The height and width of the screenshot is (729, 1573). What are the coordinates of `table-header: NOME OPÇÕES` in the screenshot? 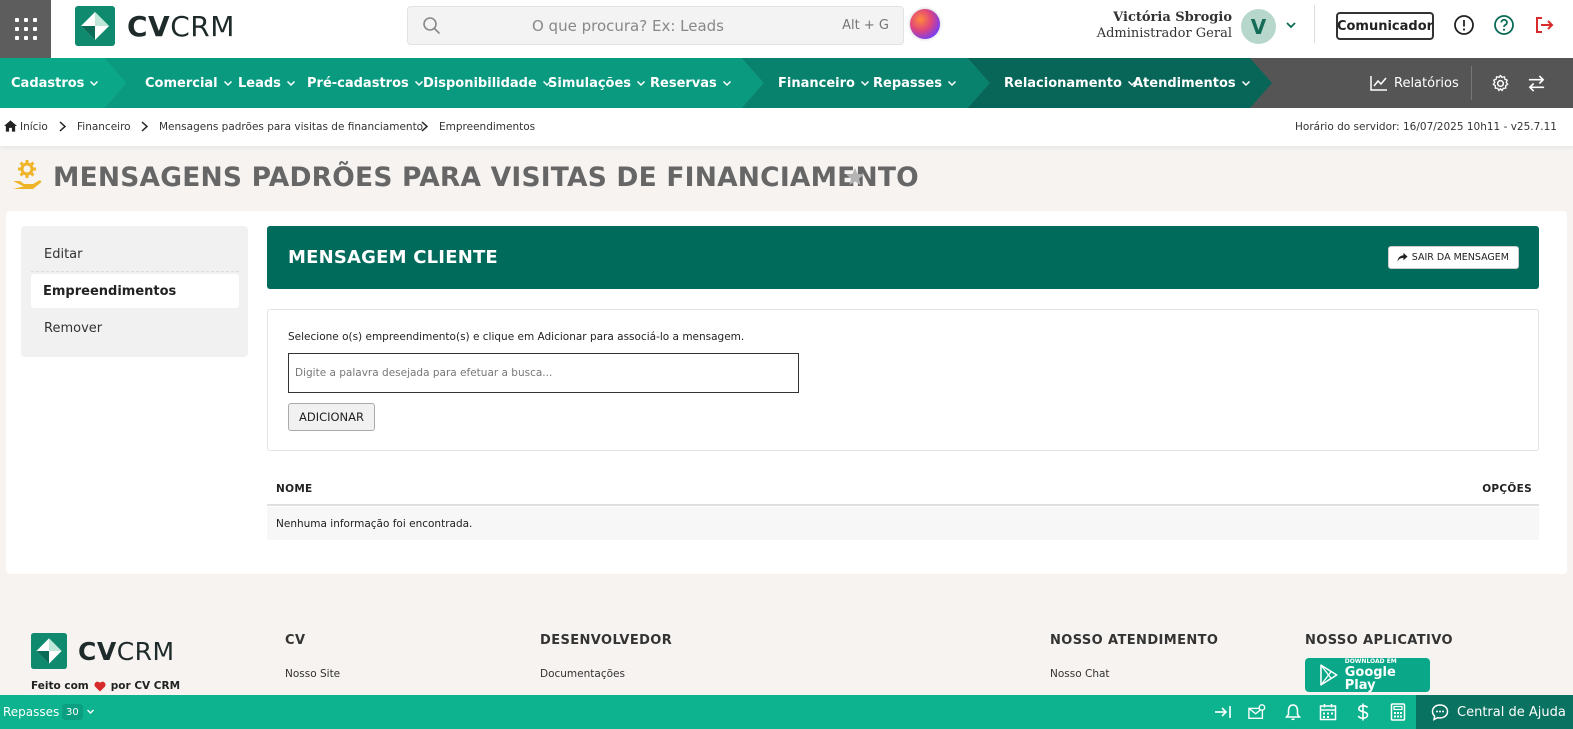 It's located at (903, 489).